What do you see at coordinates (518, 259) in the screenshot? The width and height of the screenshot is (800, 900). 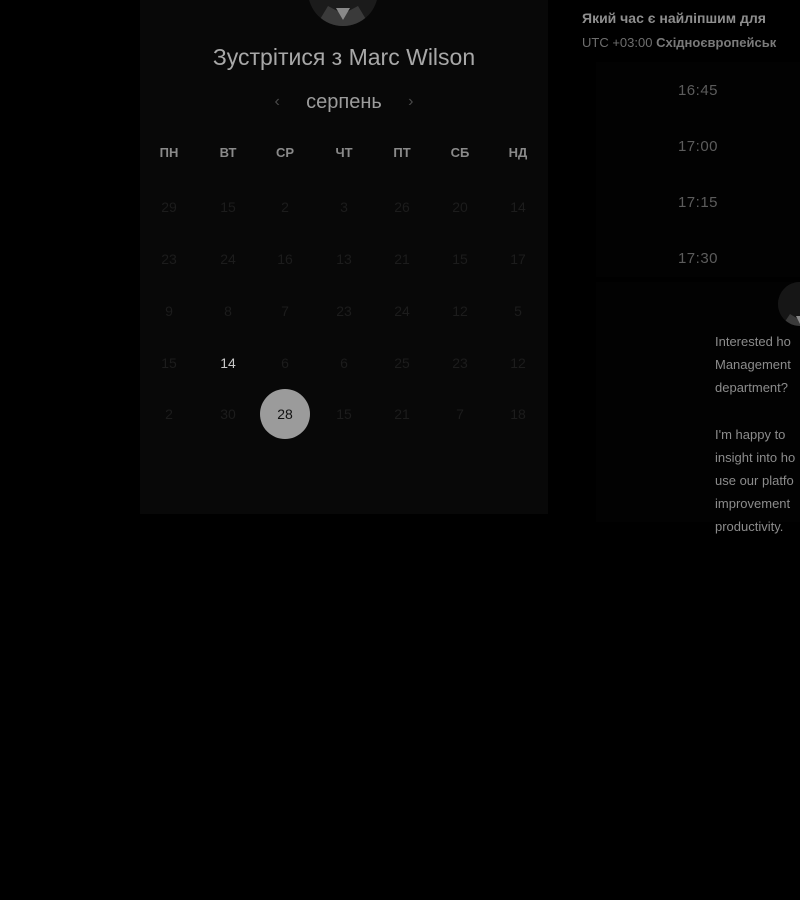 I see `calendar-day: 17` at bounding box center [518, 259].